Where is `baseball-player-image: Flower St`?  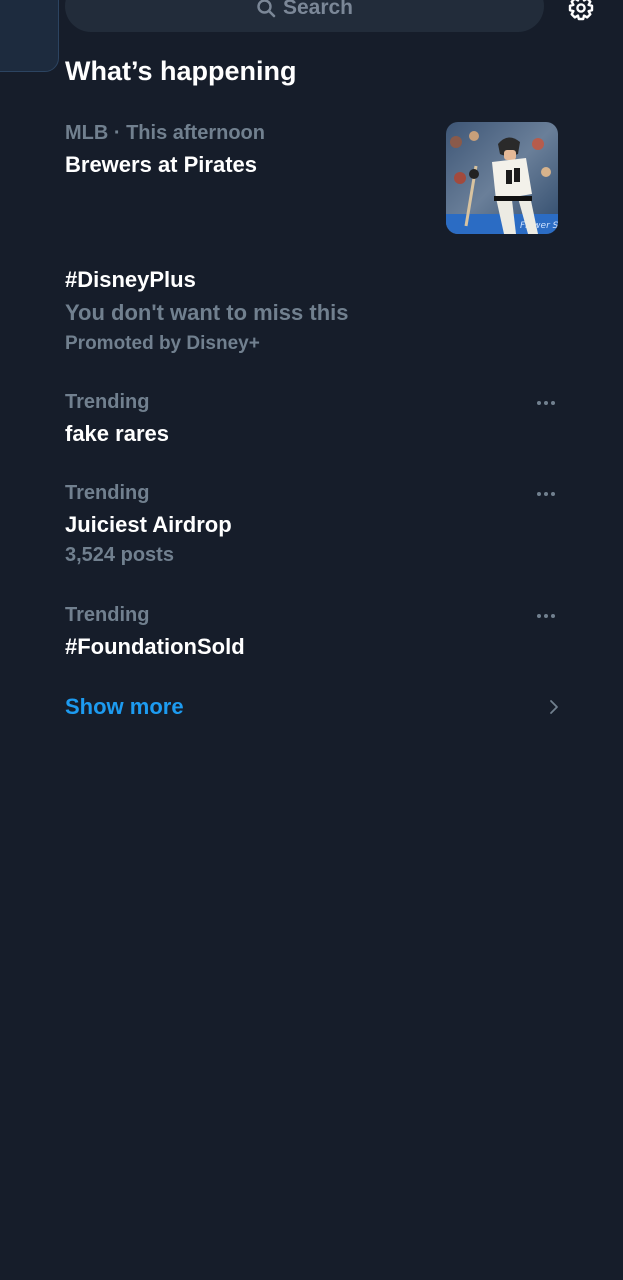
baseball-player-image: Flower St is located at coordinates (502, 178).